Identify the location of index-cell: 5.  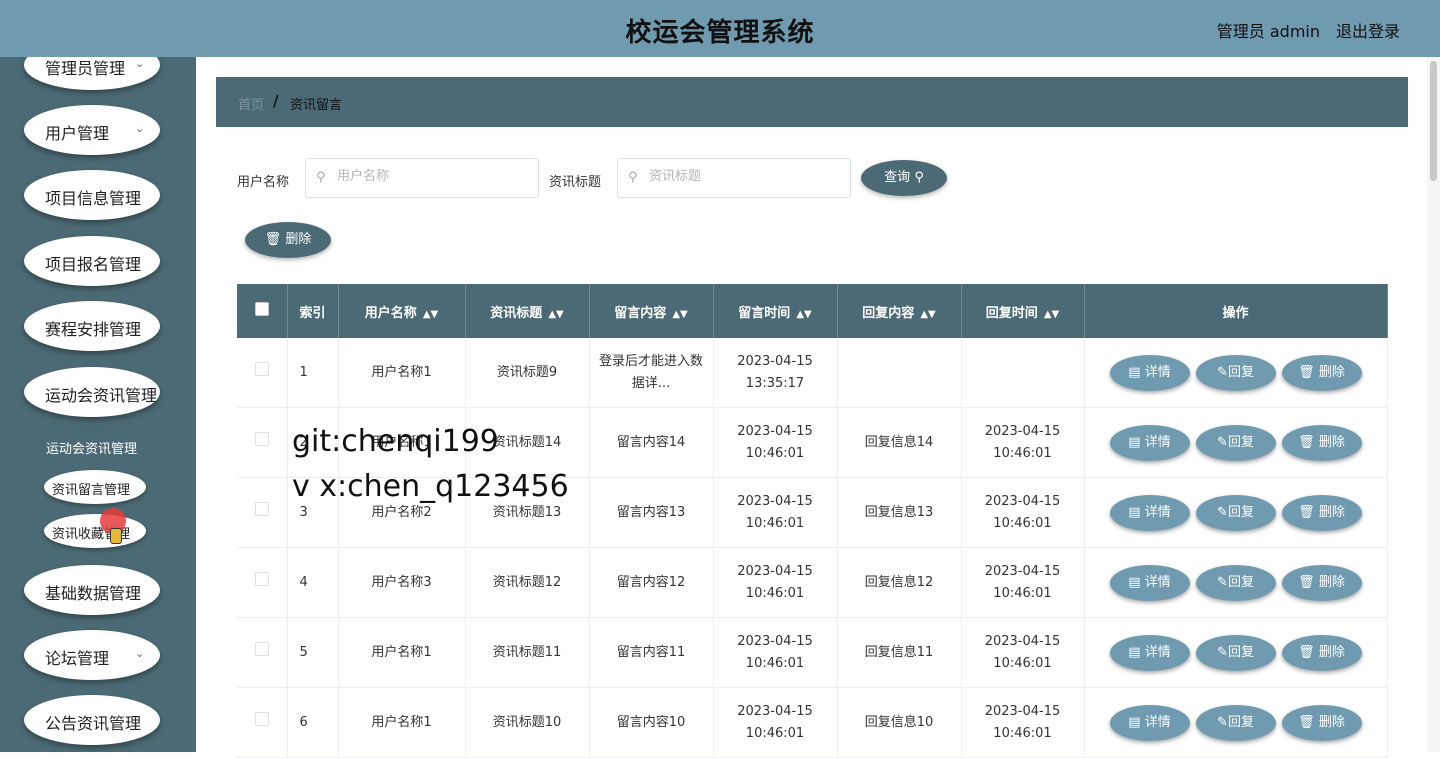
(313, 652).